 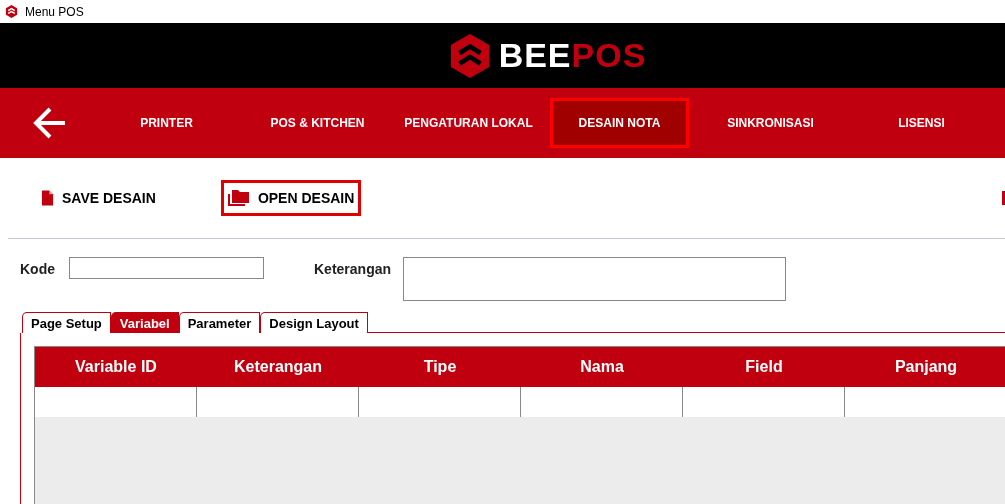 What do you see at coordinates (314, 322) in the screenshot?
I see `tab: Design Layout` at bounding box center [314, 322].